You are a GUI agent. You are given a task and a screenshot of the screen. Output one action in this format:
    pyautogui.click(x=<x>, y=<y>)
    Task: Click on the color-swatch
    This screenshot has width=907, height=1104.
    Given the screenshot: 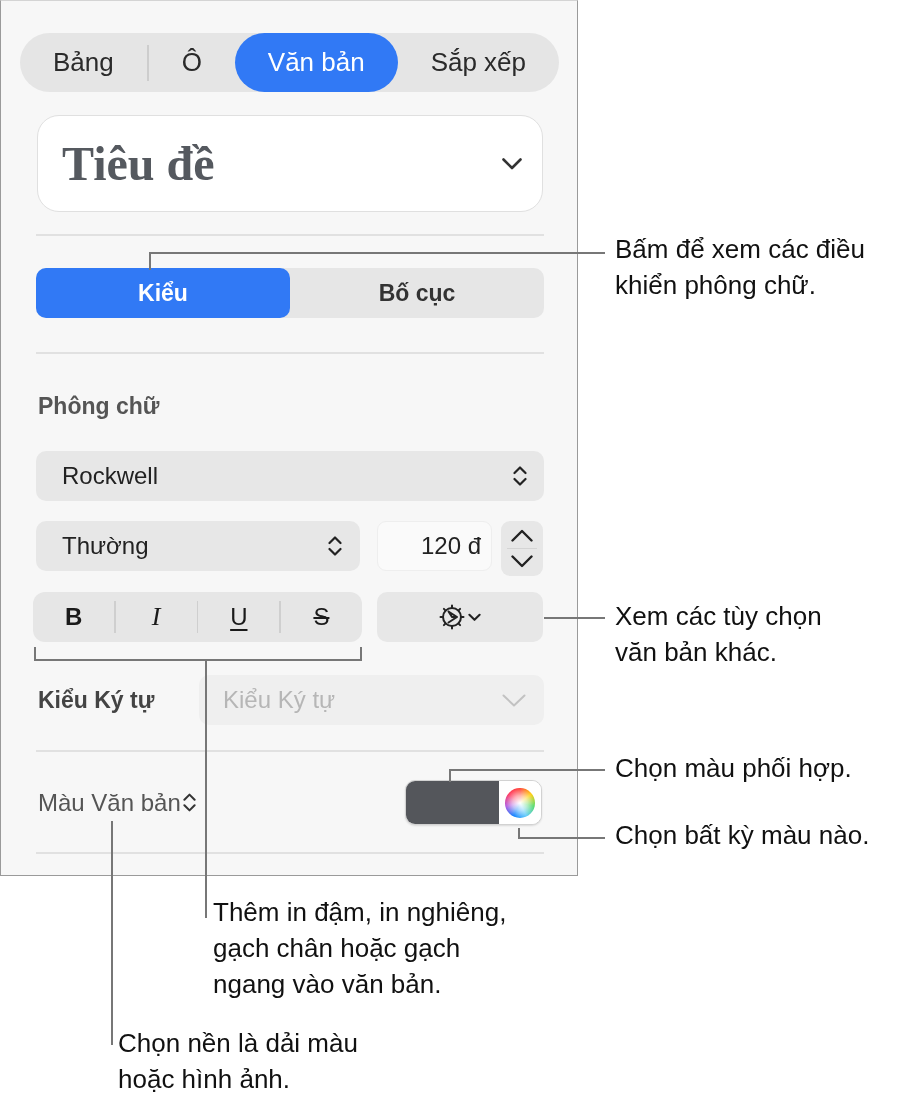 What is the action you would take?
    pyautogui.click(x=452, y=802)
    